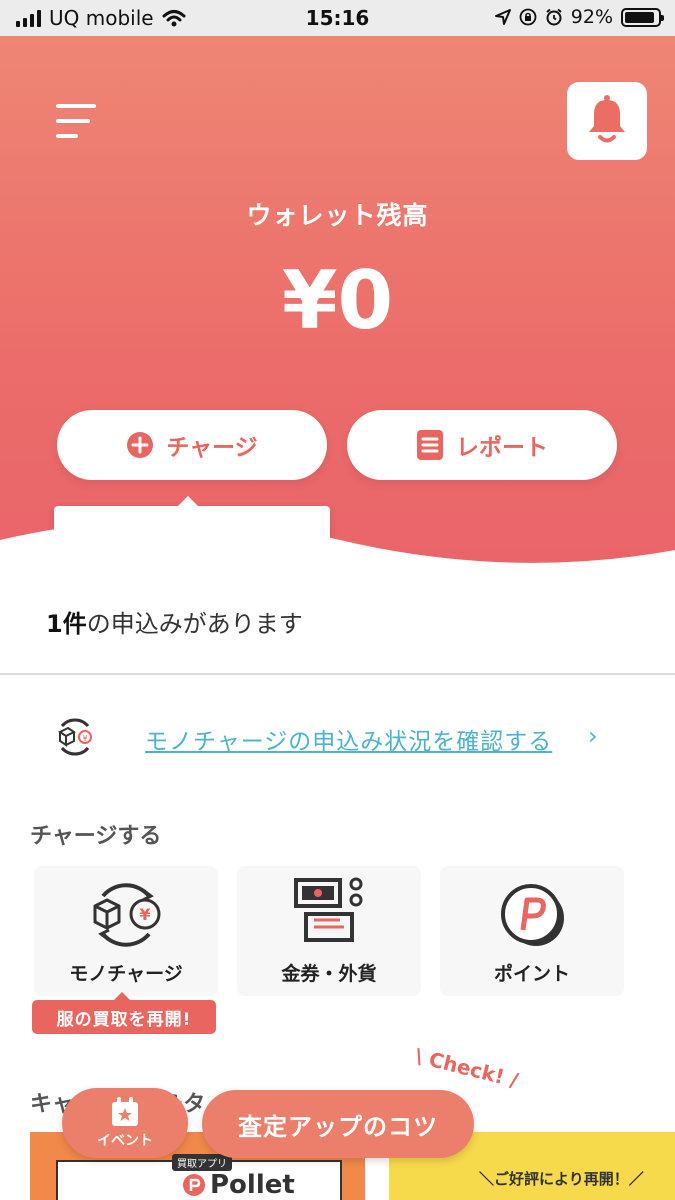 This screenshot has width=675, height=1200. What do you see at coordinates (328, 909) in the screenshot?
I see `voucher-icon` at bounding box center [328, 909].